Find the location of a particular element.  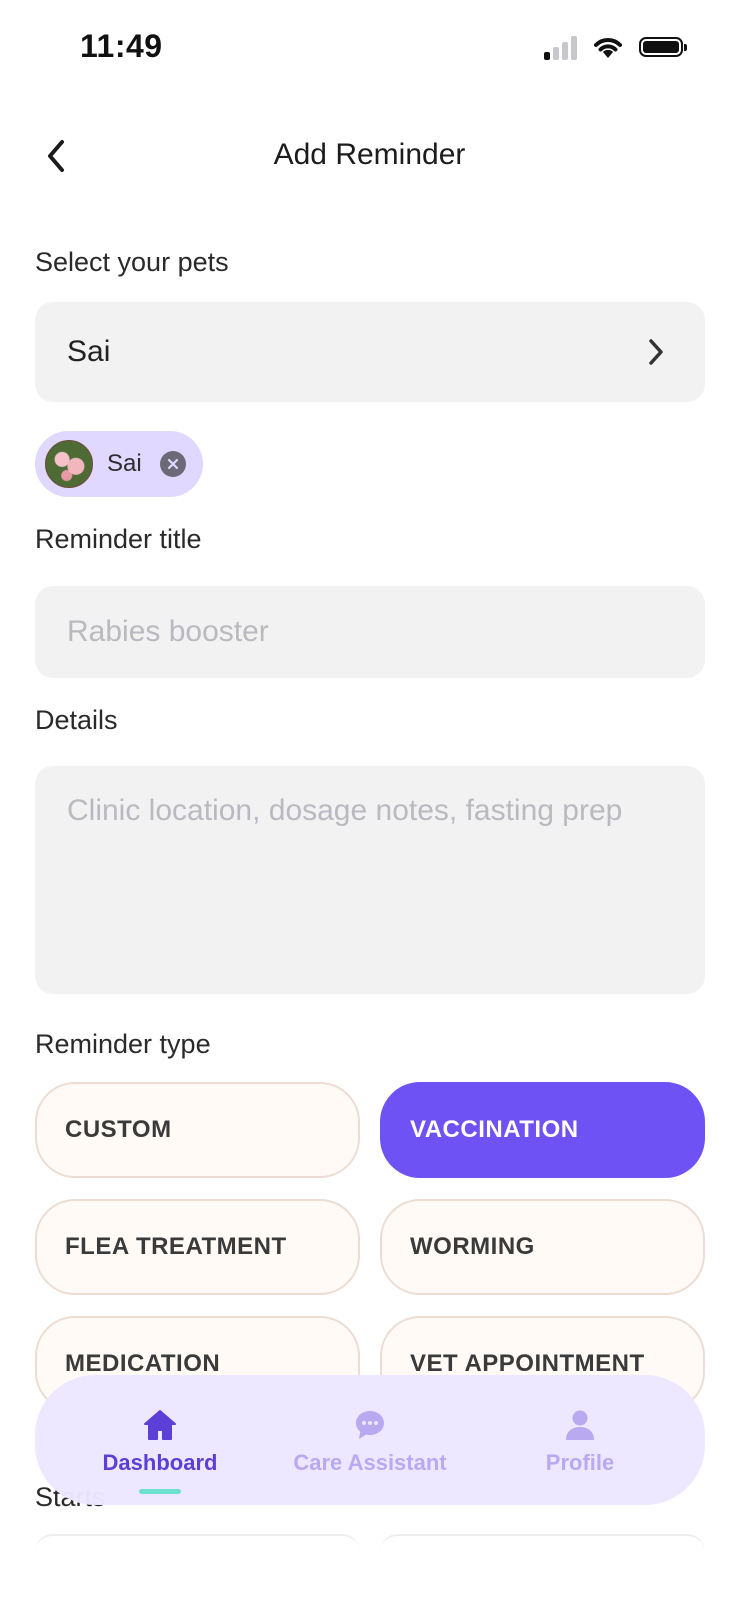

nav-label-dashboard: Dashboard is located at coordinates (160, 1462).